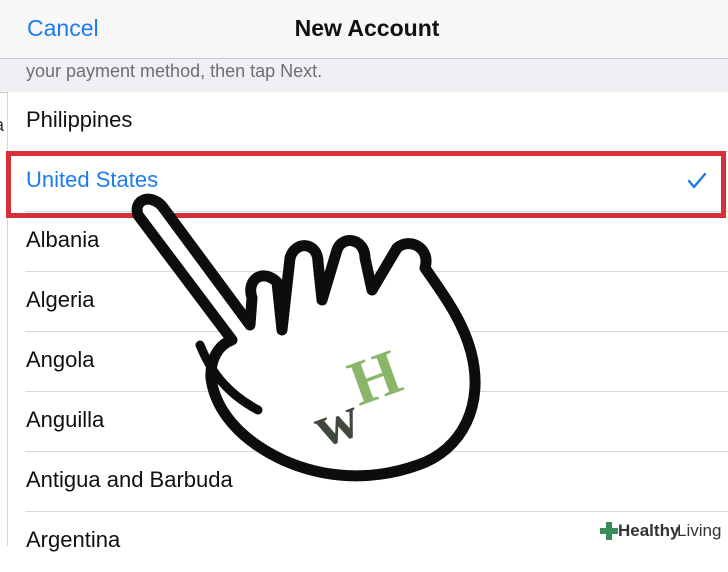 The height and width of the screenshot is (572, 728). I want to click on country-label: Philippines, so click(79, 119).